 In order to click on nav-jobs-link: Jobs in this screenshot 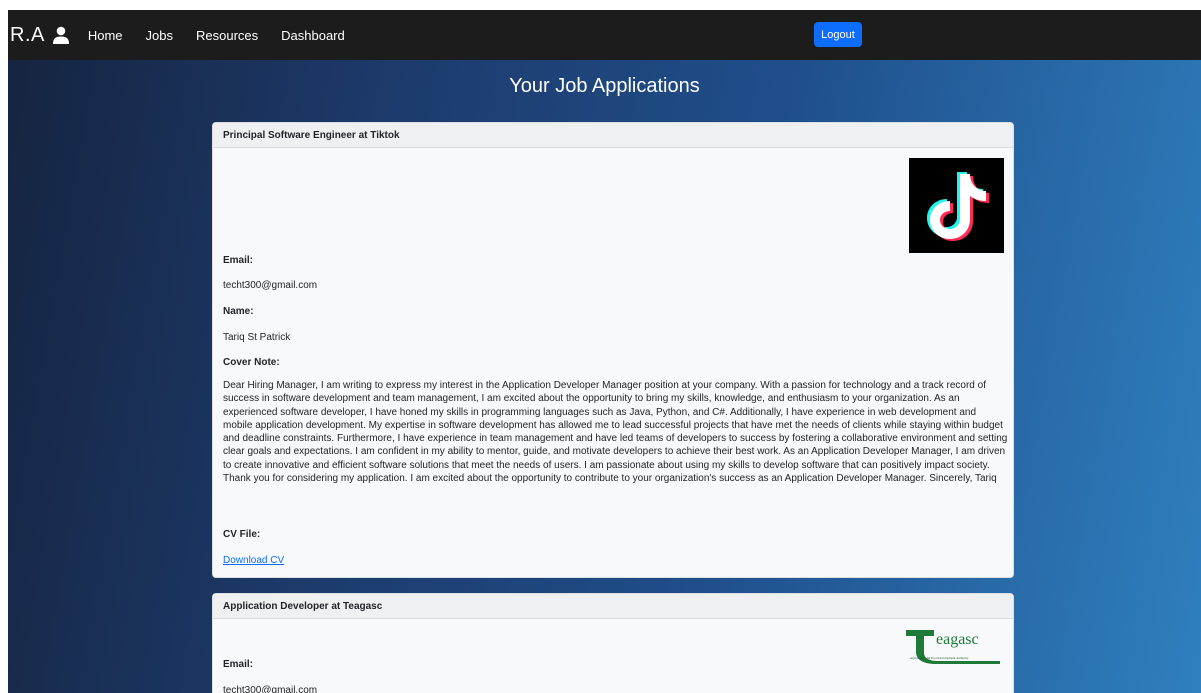, I will do `click(159, 35)`.